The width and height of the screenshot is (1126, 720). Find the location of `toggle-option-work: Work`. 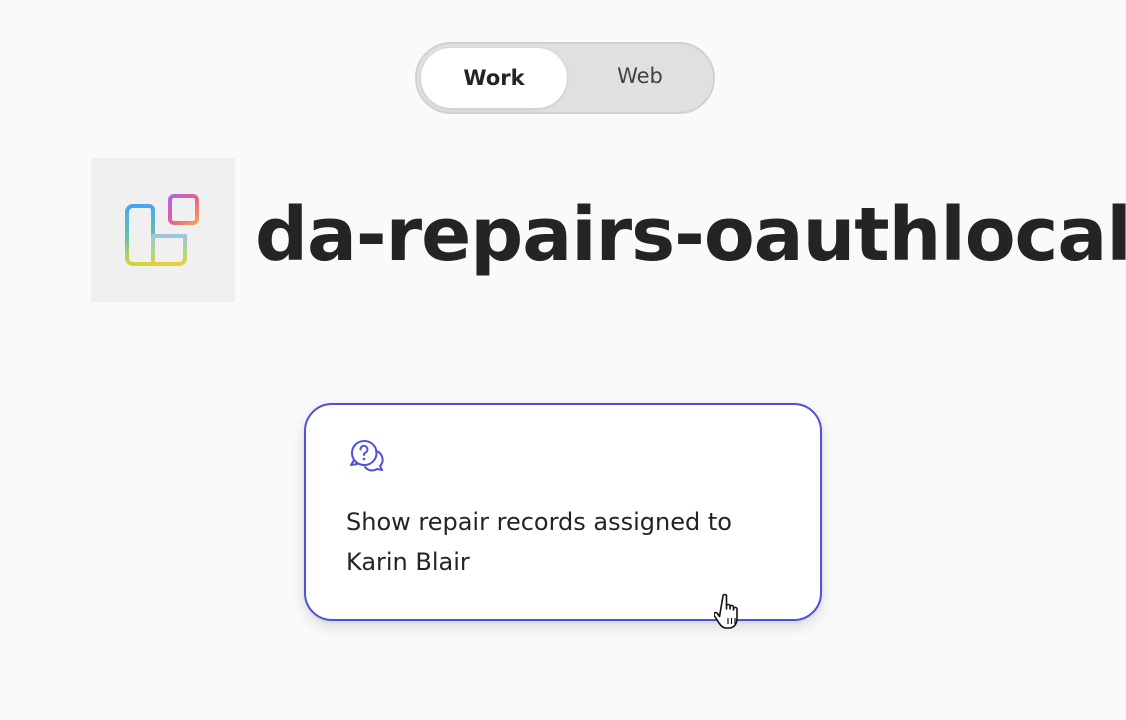

toggle-option-work: Work is located at coordinates (494, 78).